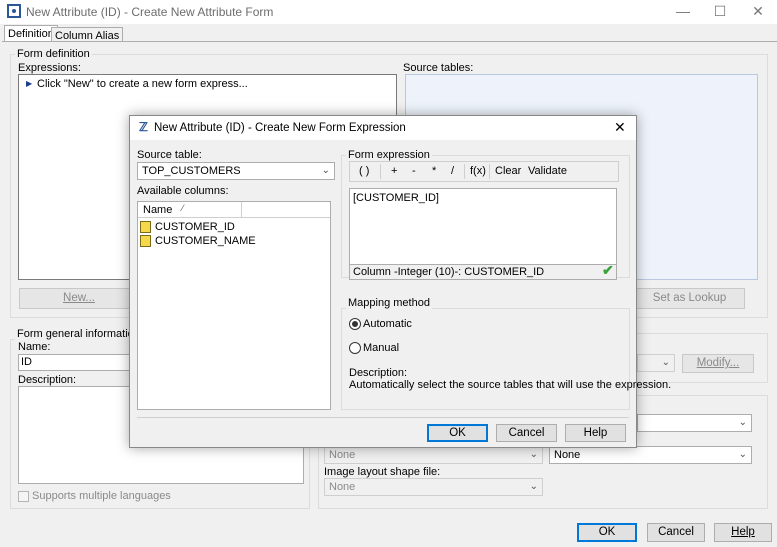  What do you see at coordinates (689, 298) in the screenshot?
I see `set-as-lookup-button: Set as Lookup` at bounding box center [689, 298].